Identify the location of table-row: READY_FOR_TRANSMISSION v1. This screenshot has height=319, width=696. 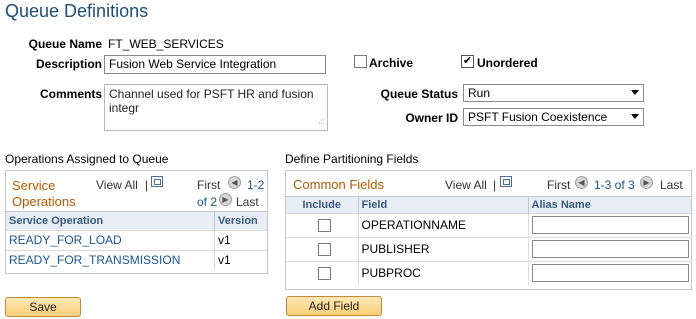
(136, 260).